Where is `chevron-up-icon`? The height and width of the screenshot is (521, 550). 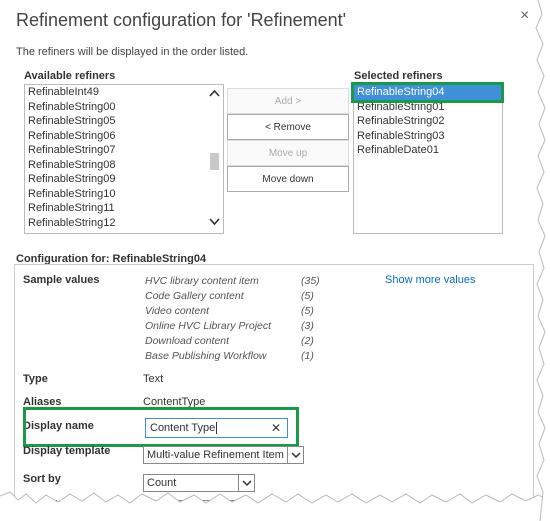
chevron-up-icon is located at coordinates (214, 94).